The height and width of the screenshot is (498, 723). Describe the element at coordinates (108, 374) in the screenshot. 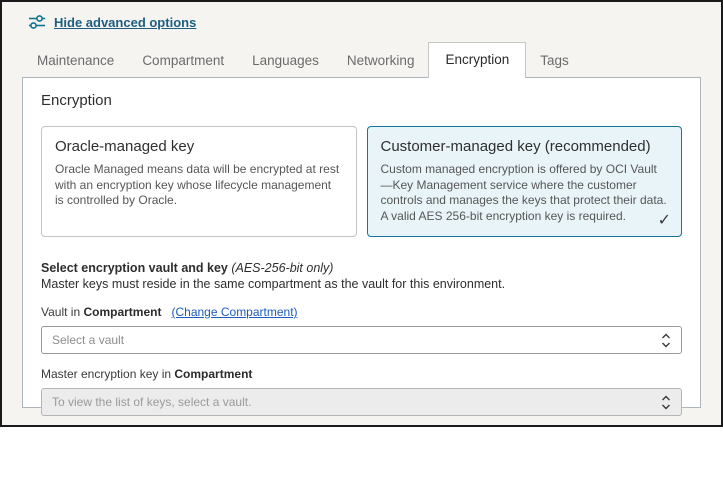

I see `master-key-label-prefix: Master encryption key in` at that location.